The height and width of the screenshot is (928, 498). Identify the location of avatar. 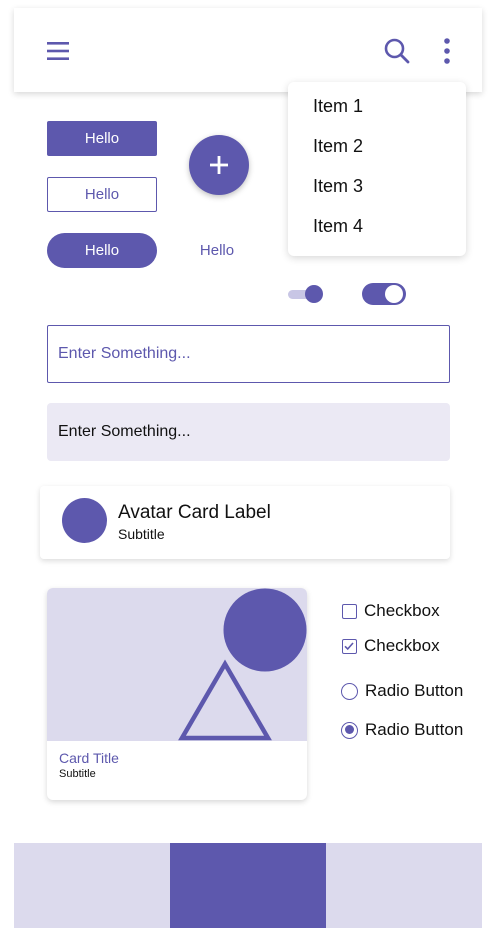
(84, 520).